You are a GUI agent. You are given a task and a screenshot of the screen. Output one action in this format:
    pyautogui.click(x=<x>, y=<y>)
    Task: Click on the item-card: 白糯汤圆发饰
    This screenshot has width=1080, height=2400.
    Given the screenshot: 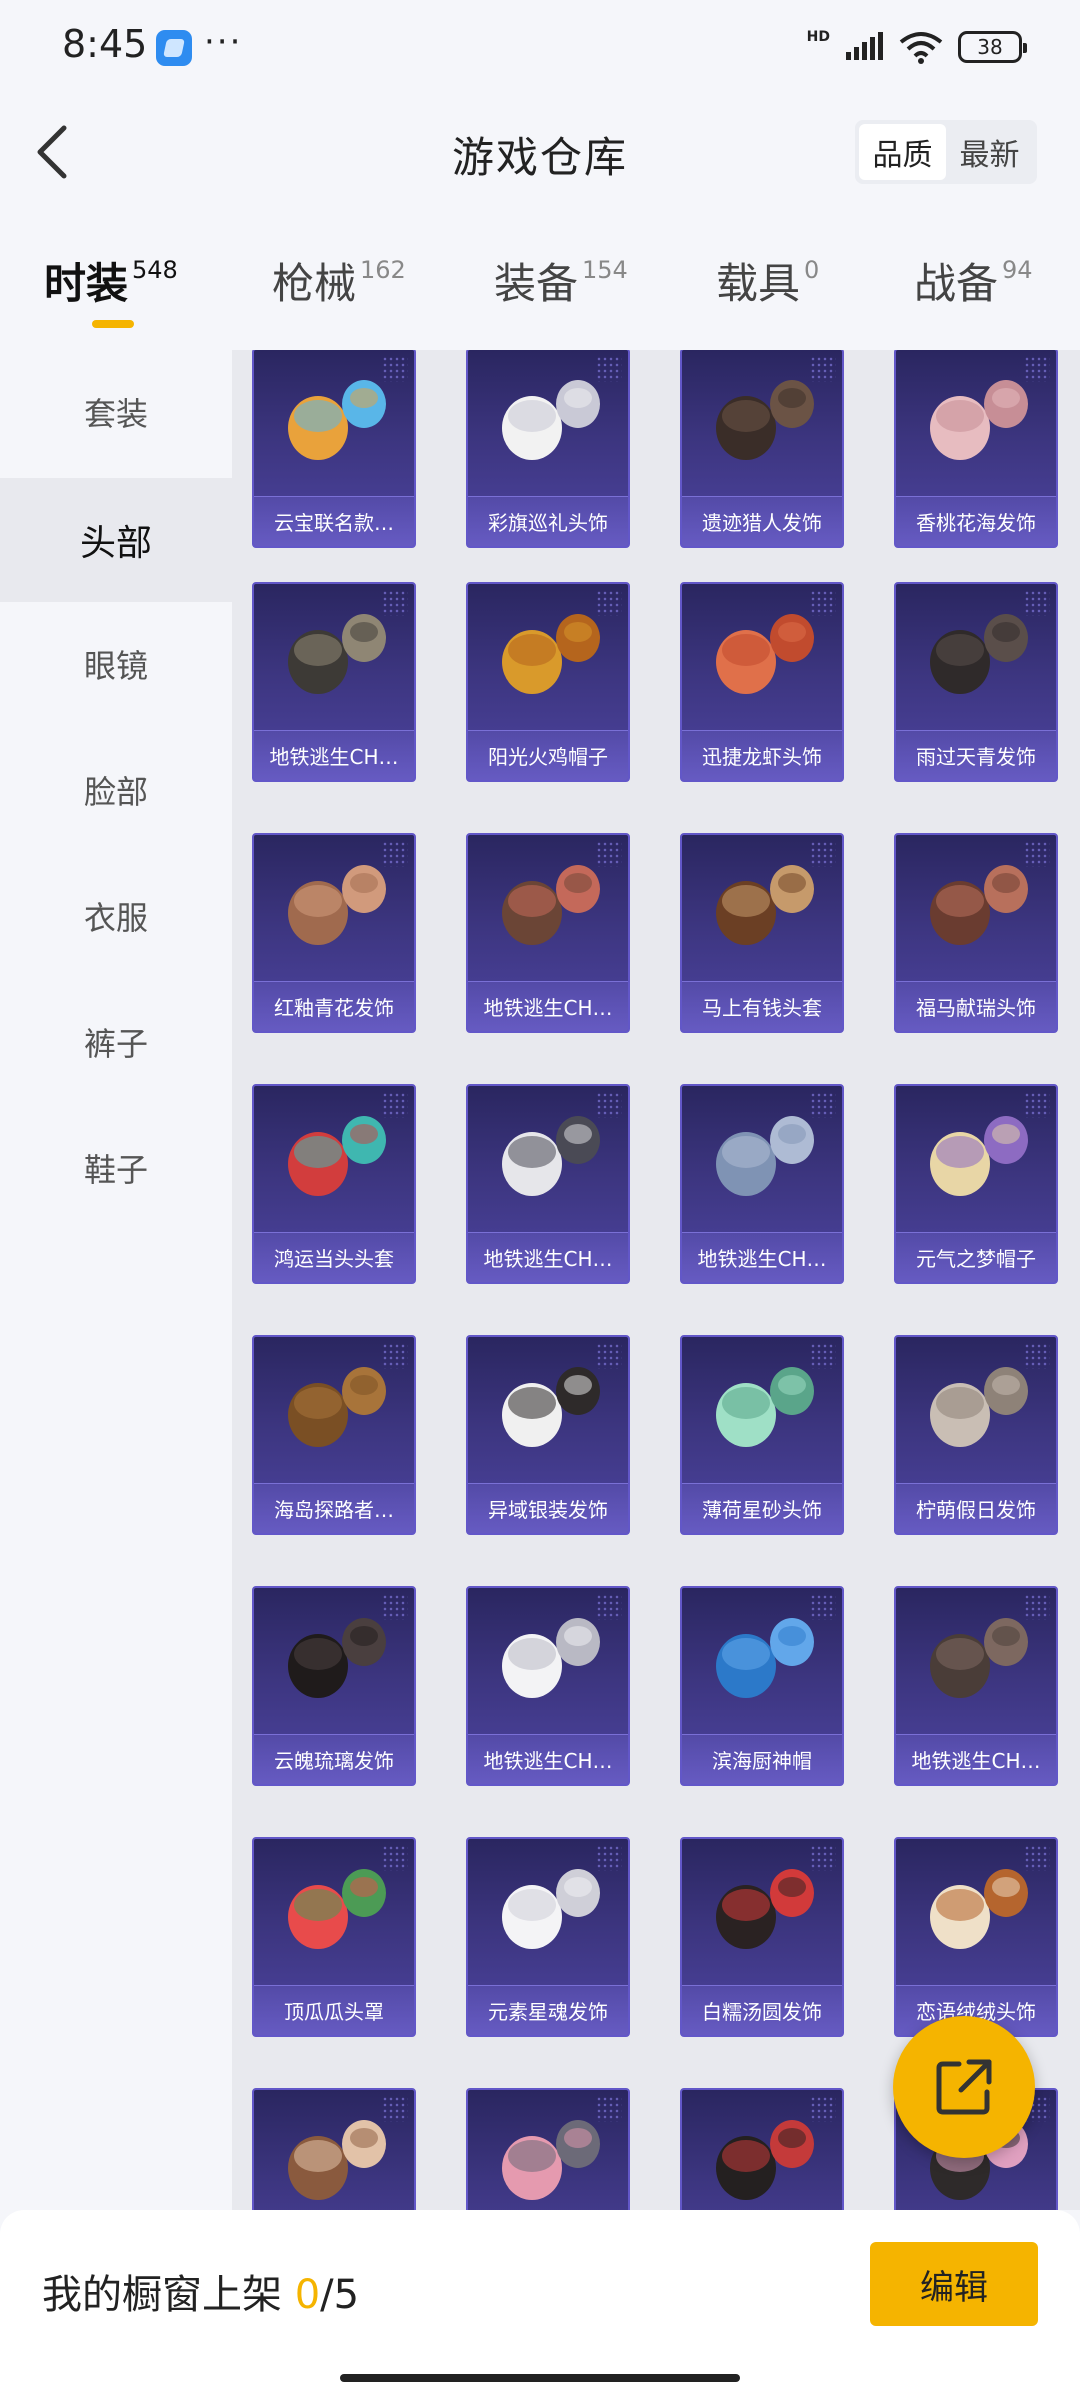 What is the action you would take?
    pyautogui.click(x=762, y=1937)
    